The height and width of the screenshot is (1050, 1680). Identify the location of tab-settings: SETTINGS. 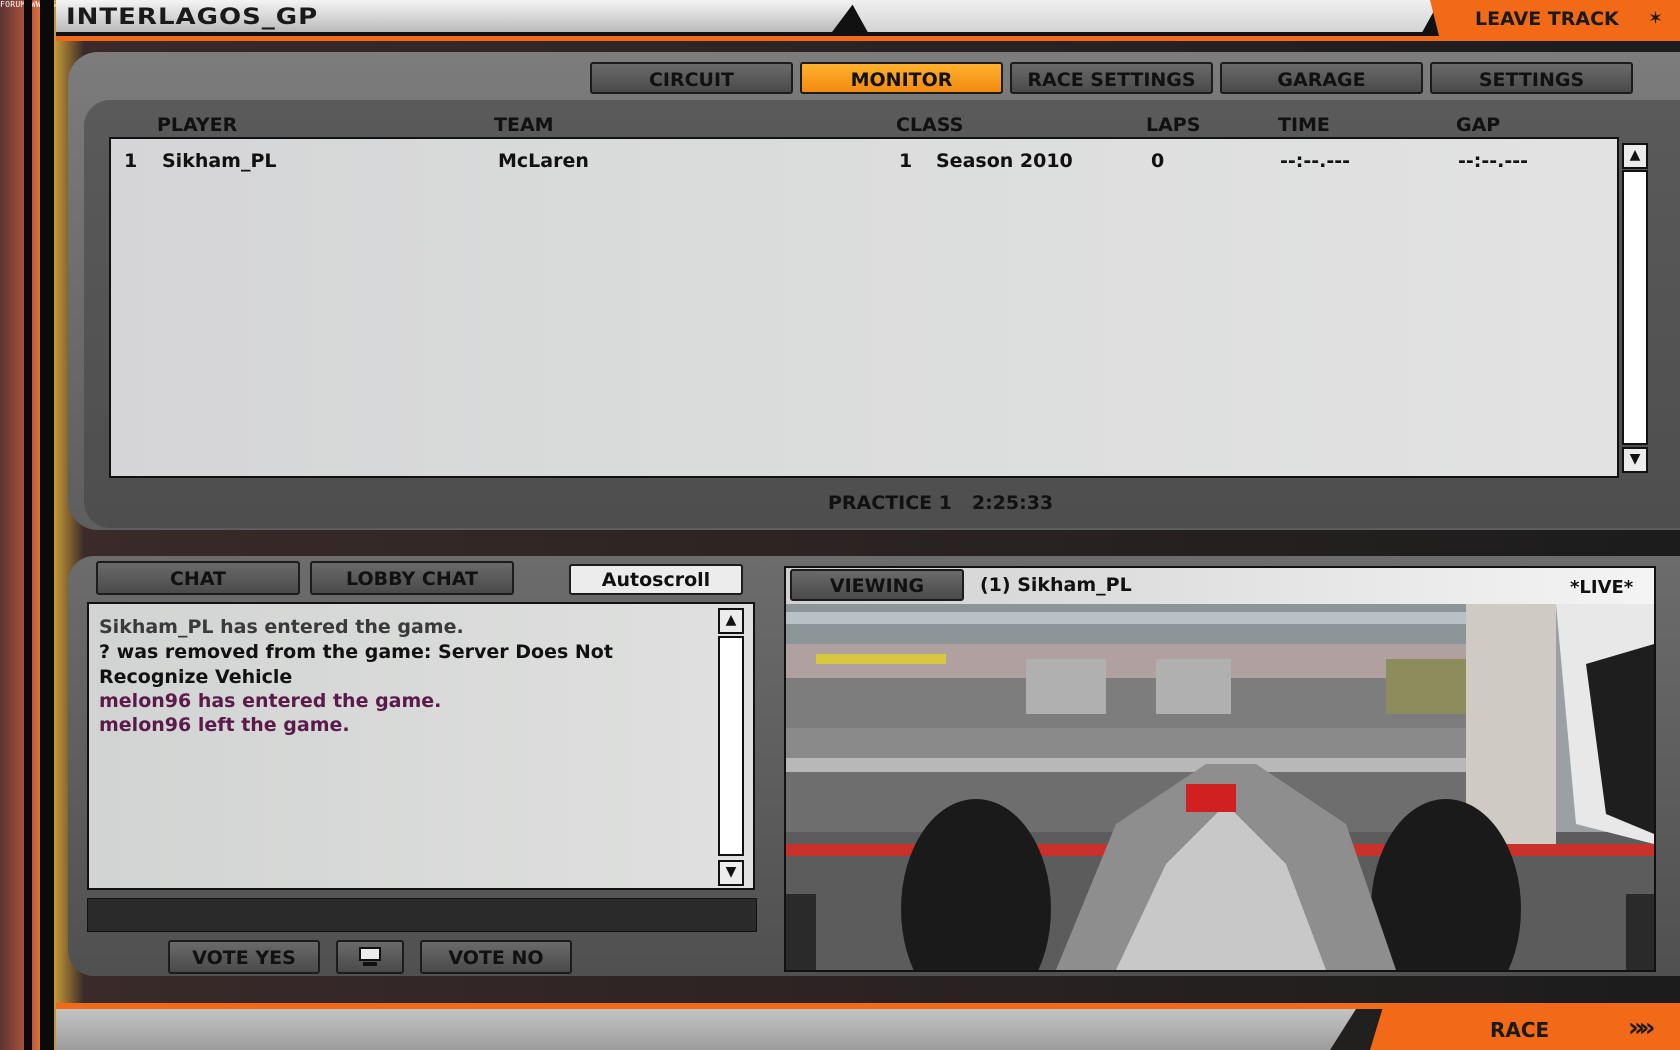
(1531, 78).